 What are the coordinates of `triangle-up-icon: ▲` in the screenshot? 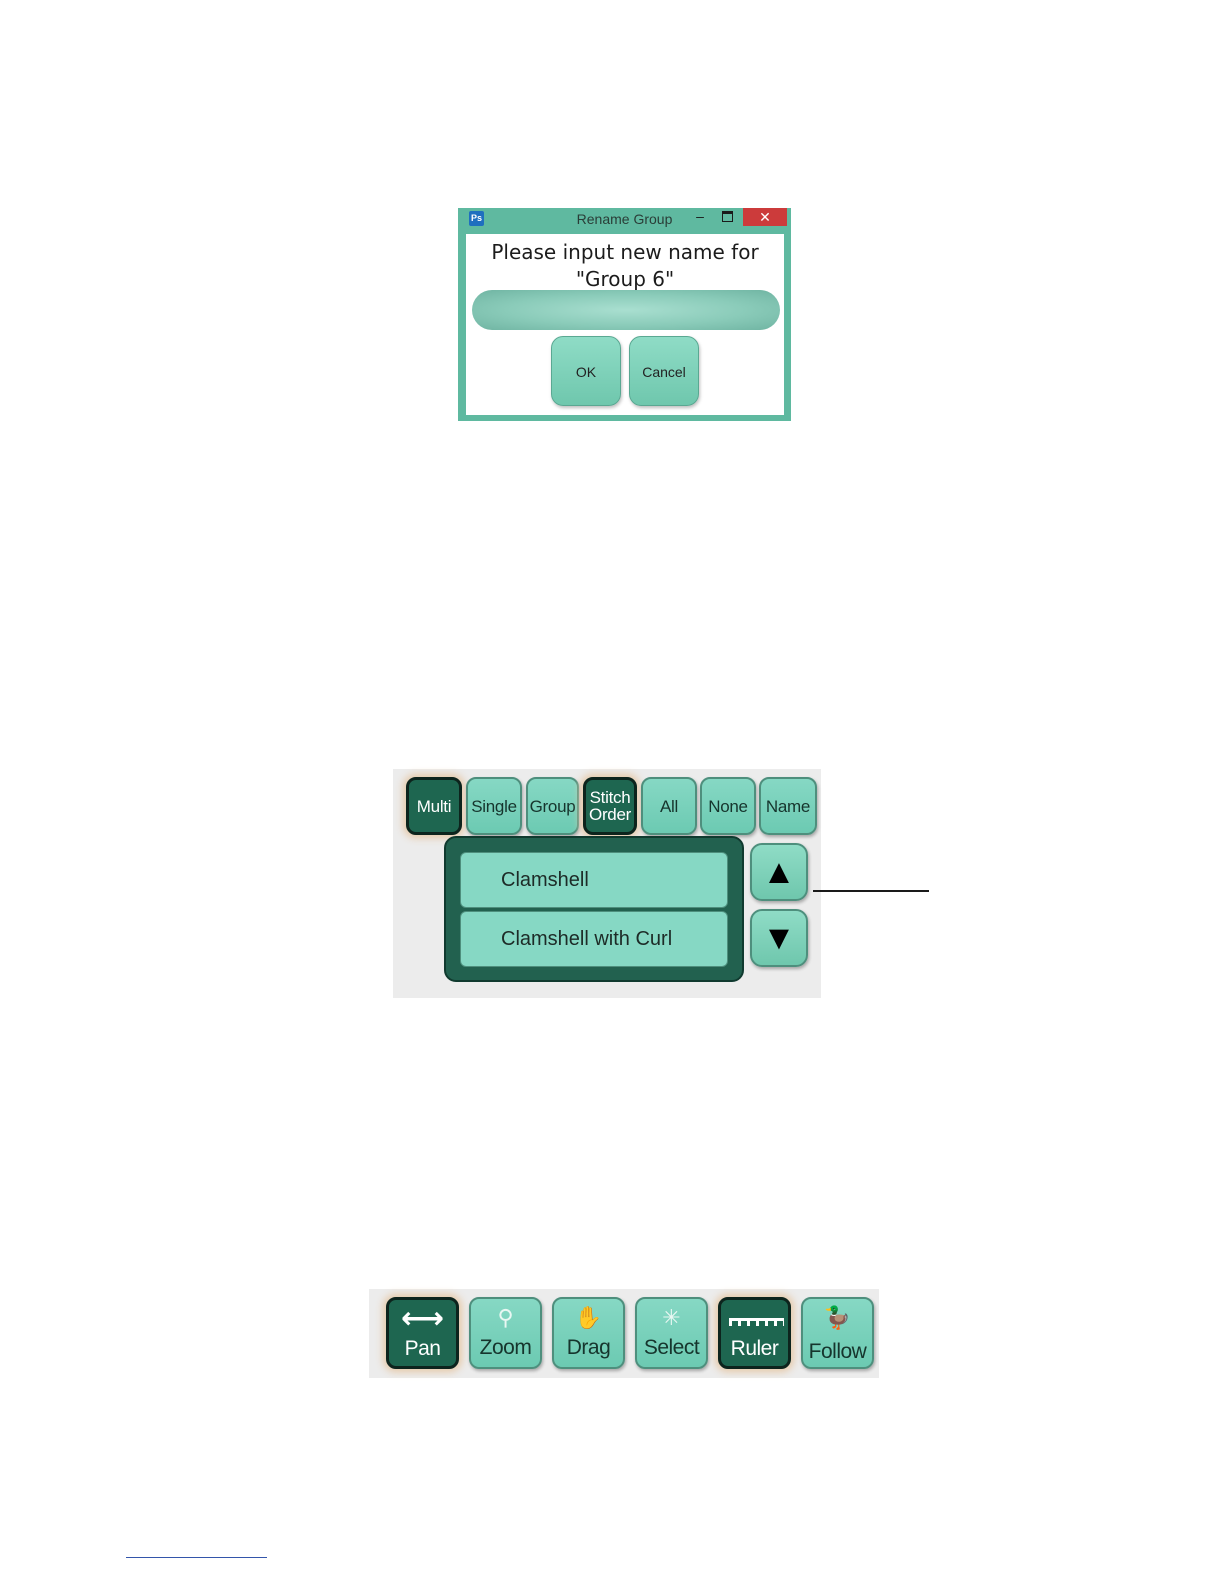 It's located at (779, 872).